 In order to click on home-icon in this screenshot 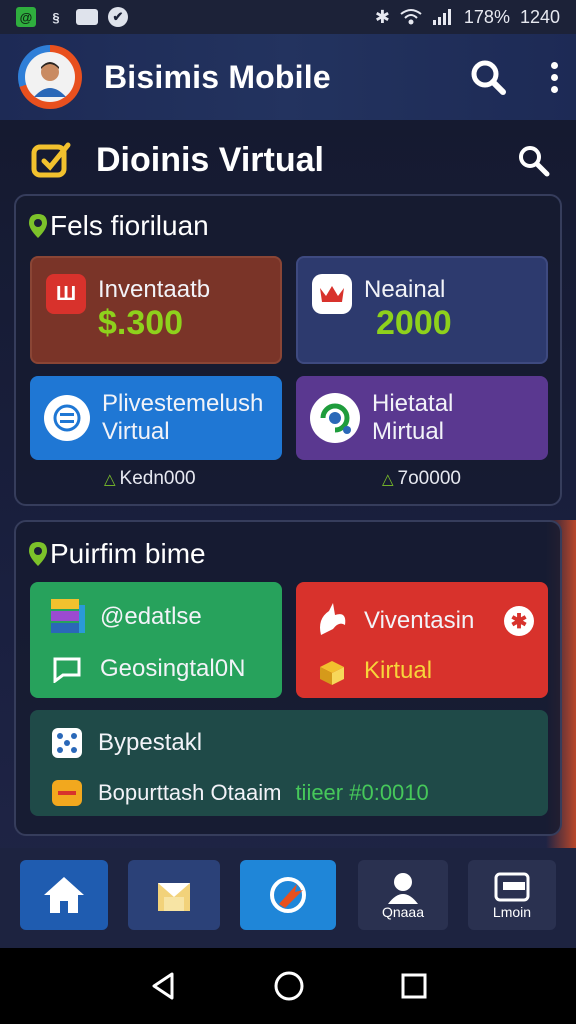, I will do `click(64, 895)`.